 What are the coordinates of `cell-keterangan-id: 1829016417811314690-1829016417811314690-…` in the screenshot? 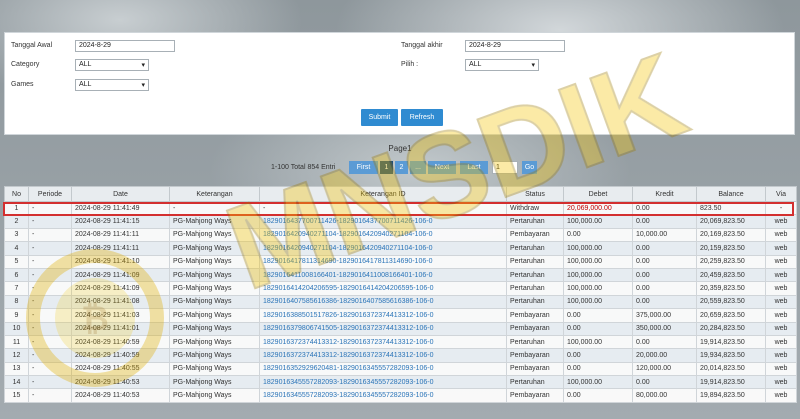 It's located at (383, 261).